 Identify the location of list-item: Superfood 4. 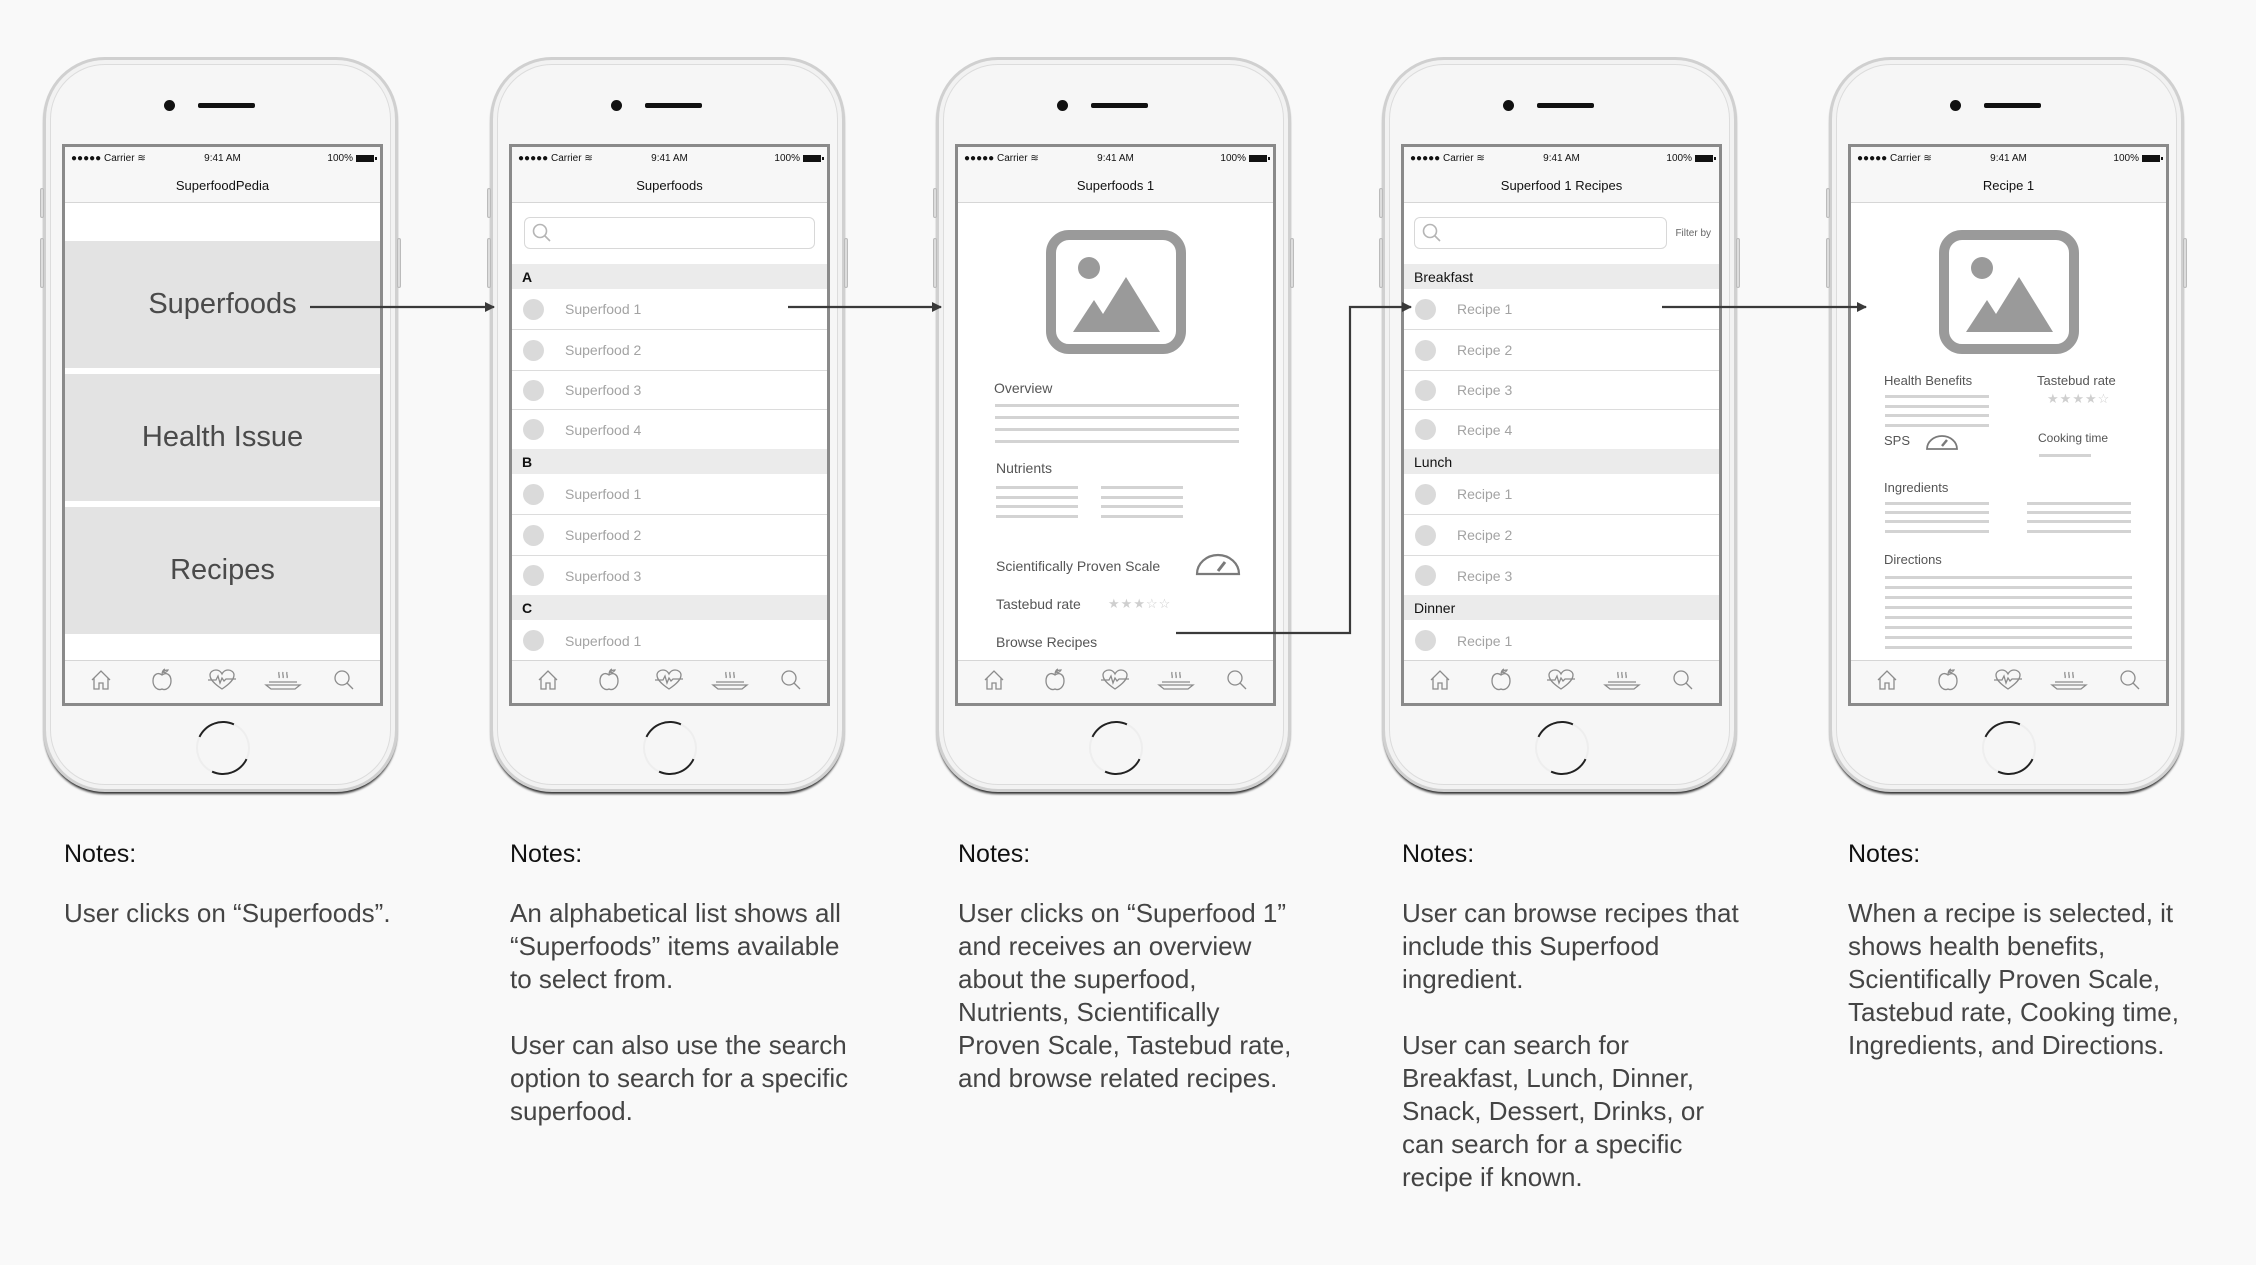
(669, 429).